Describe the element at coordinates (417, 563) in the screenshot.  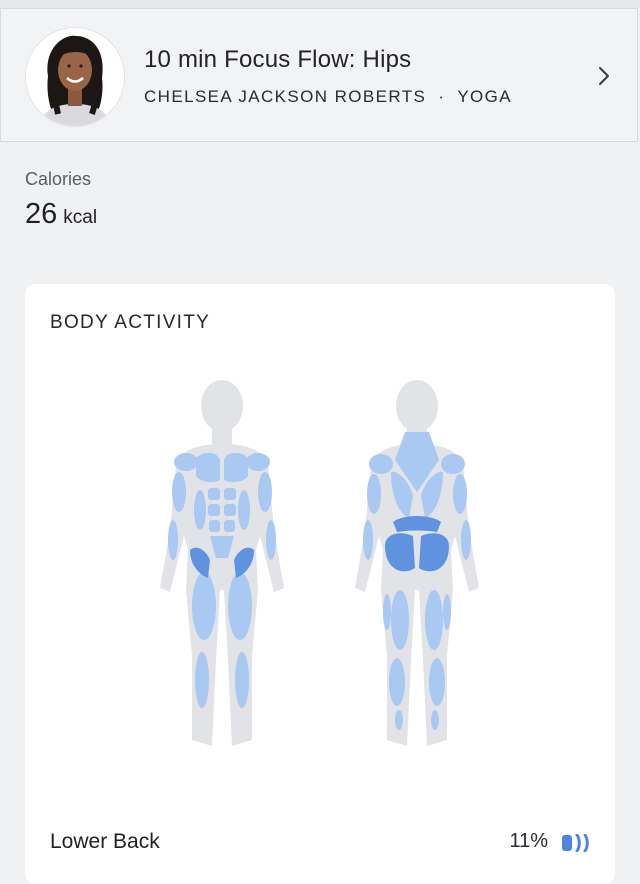
I see `body-back-diagram` at that location.